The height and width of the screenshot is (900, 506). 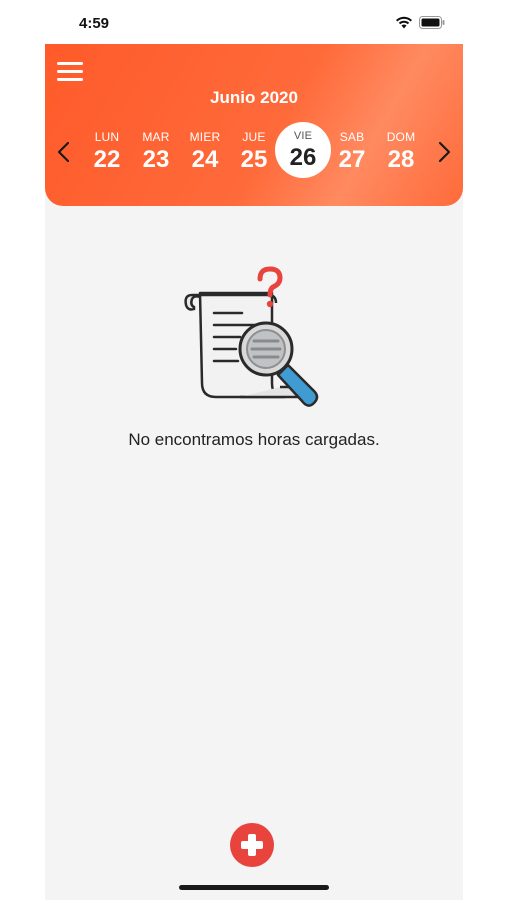 What do you see at coordinates (401, 159) in the screenshot?
I see `day-number: 28` at bounding box center [401, 159].